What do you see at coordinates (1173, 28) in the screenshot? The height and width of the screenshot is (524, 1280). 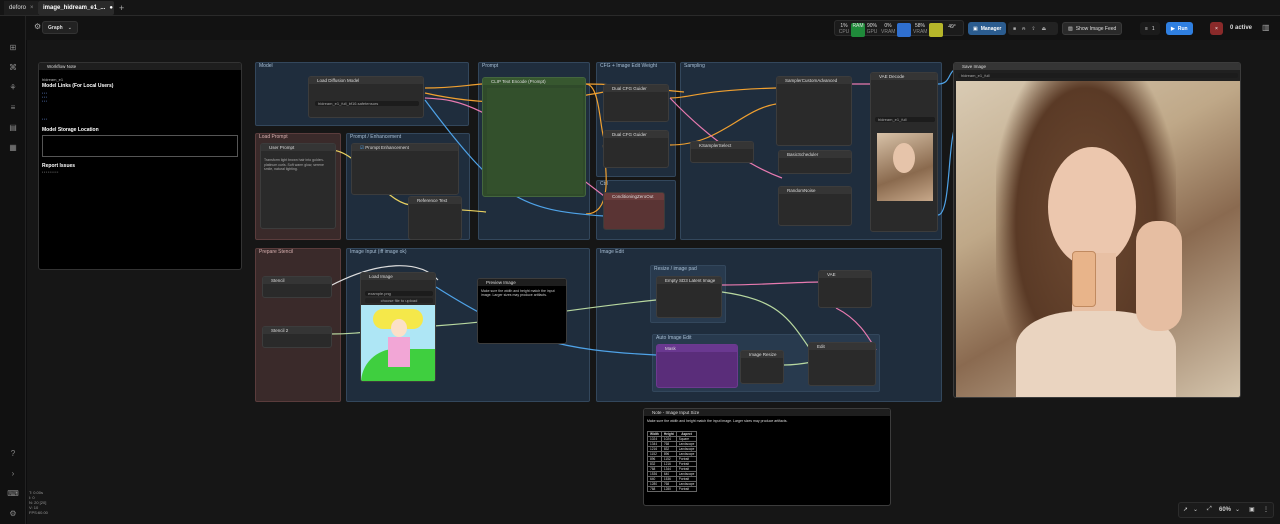 I see `play-icon: ▶` at bounding box center [1173, 28].